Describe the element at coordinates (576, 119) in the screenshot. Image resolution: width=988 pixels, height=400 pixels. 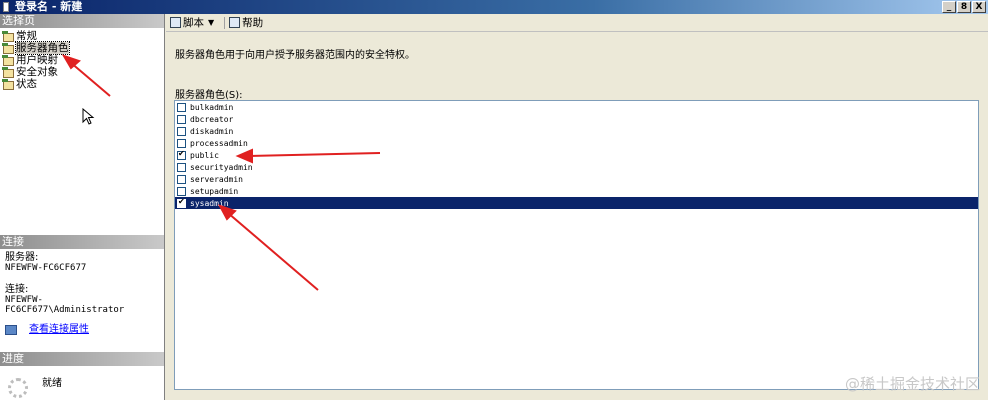
I see `role-row-dbcreator: dbcreator` at that location.